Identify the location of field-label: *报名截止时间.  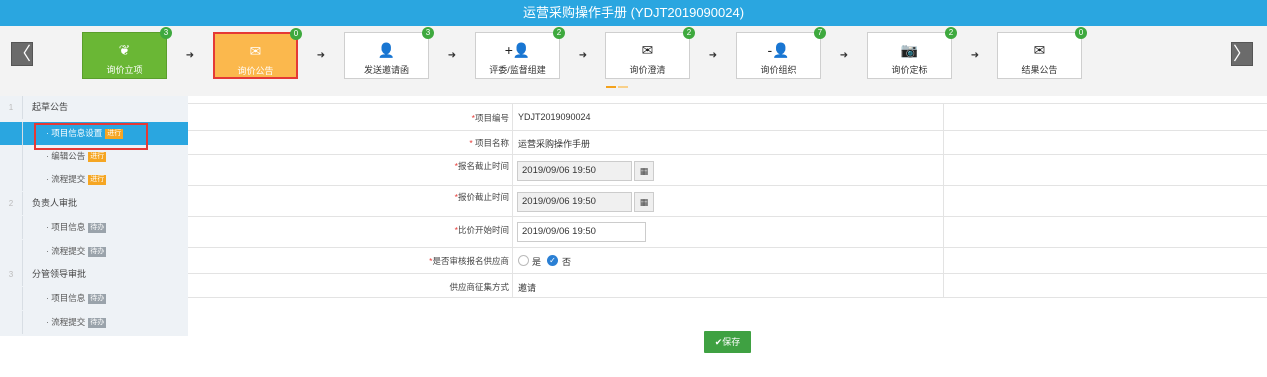
(481, 166).